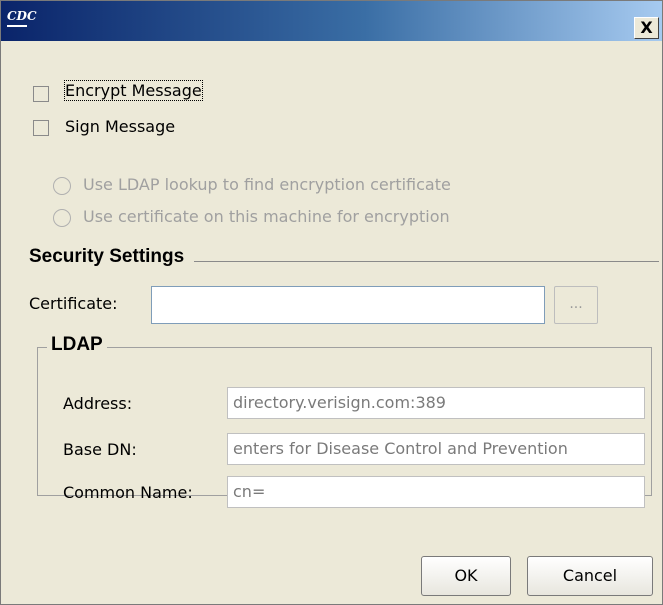 The image size is (663, 605). What do you see at coordinates (62, 186) in the screenshot?
I see `ldap-lookup-radio` at bounding box center [62, 186].